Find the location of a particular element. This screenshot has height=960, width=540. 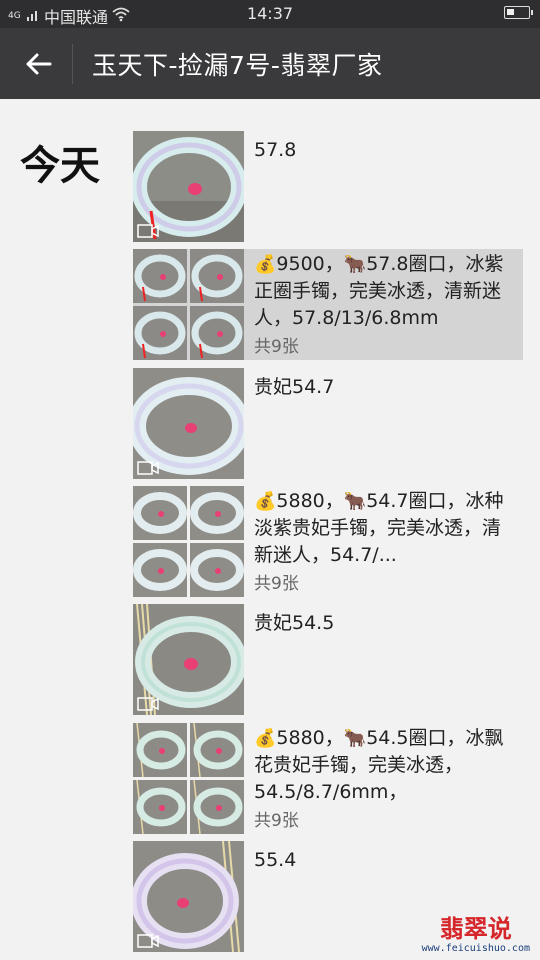

title-divider is located at coordinates (72, 64).